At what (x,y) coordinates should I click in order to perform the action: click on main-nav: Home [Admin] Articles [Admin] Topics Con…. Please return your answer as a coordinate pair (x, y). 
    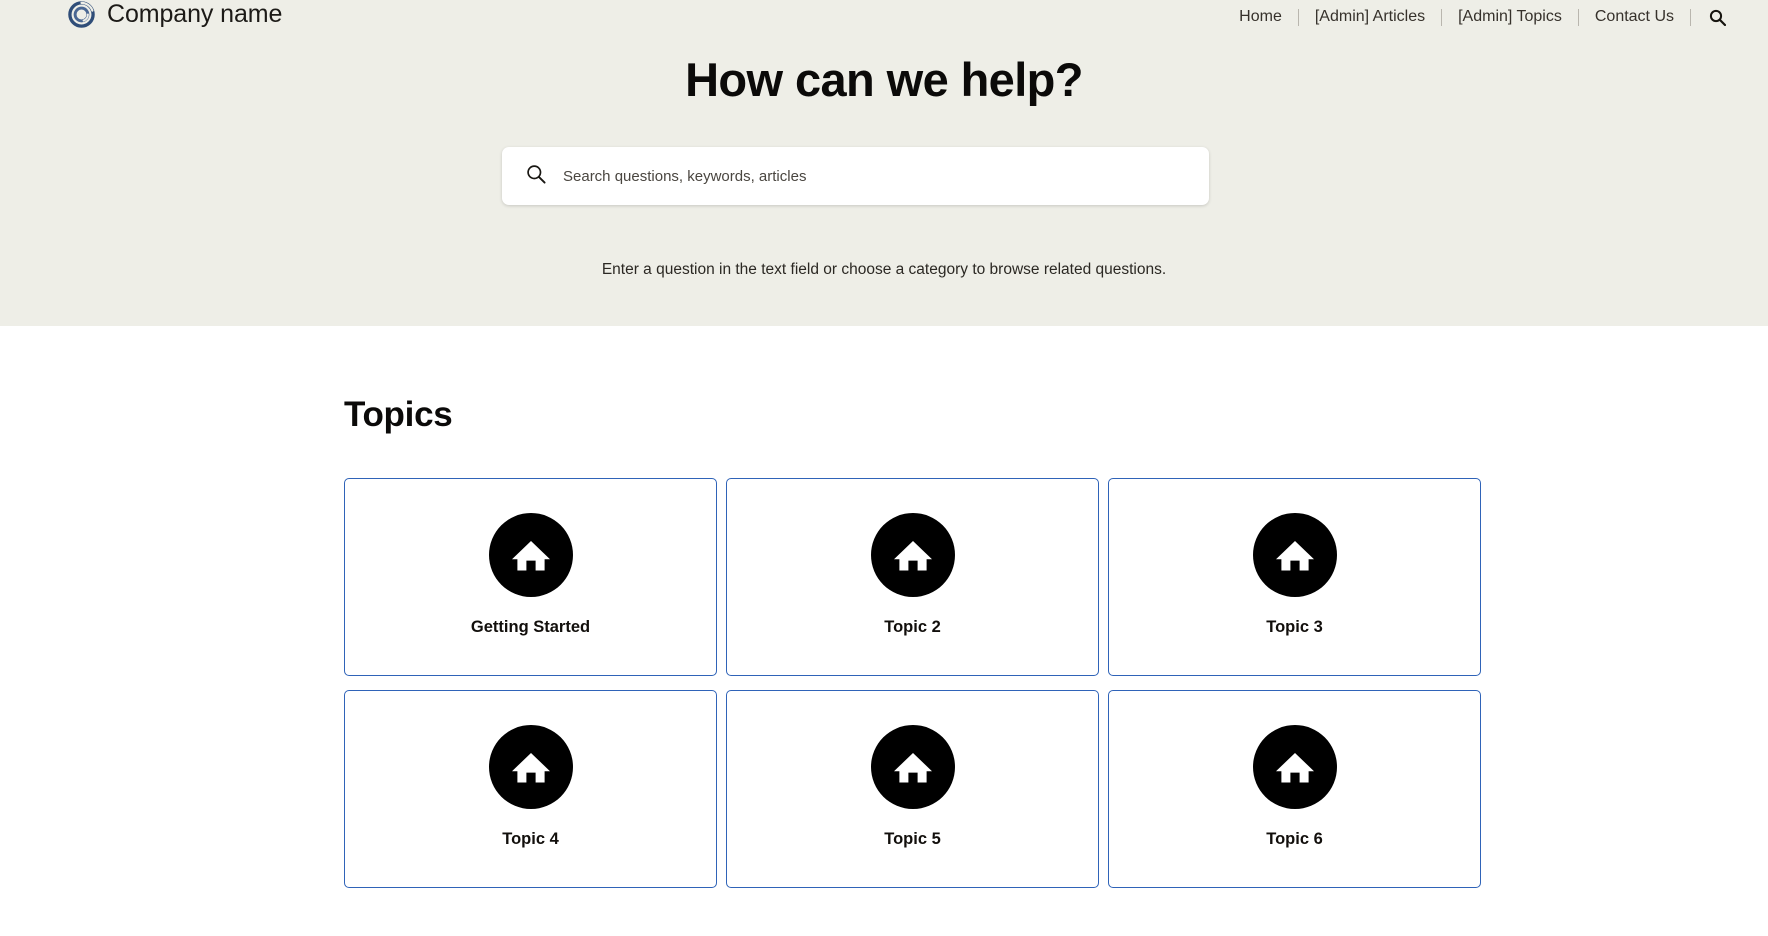
    Looking at the image, I should click on (1481, 17).